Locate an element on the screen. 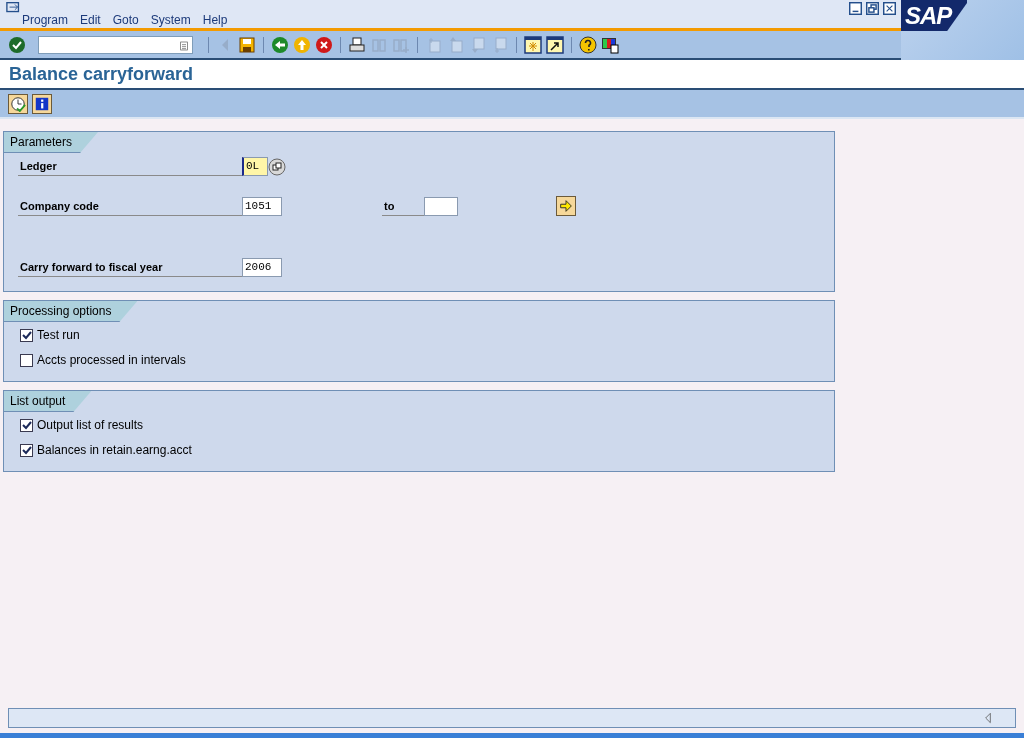 The image size is (1024, 738). input-field is located at coordinates (441, 206).